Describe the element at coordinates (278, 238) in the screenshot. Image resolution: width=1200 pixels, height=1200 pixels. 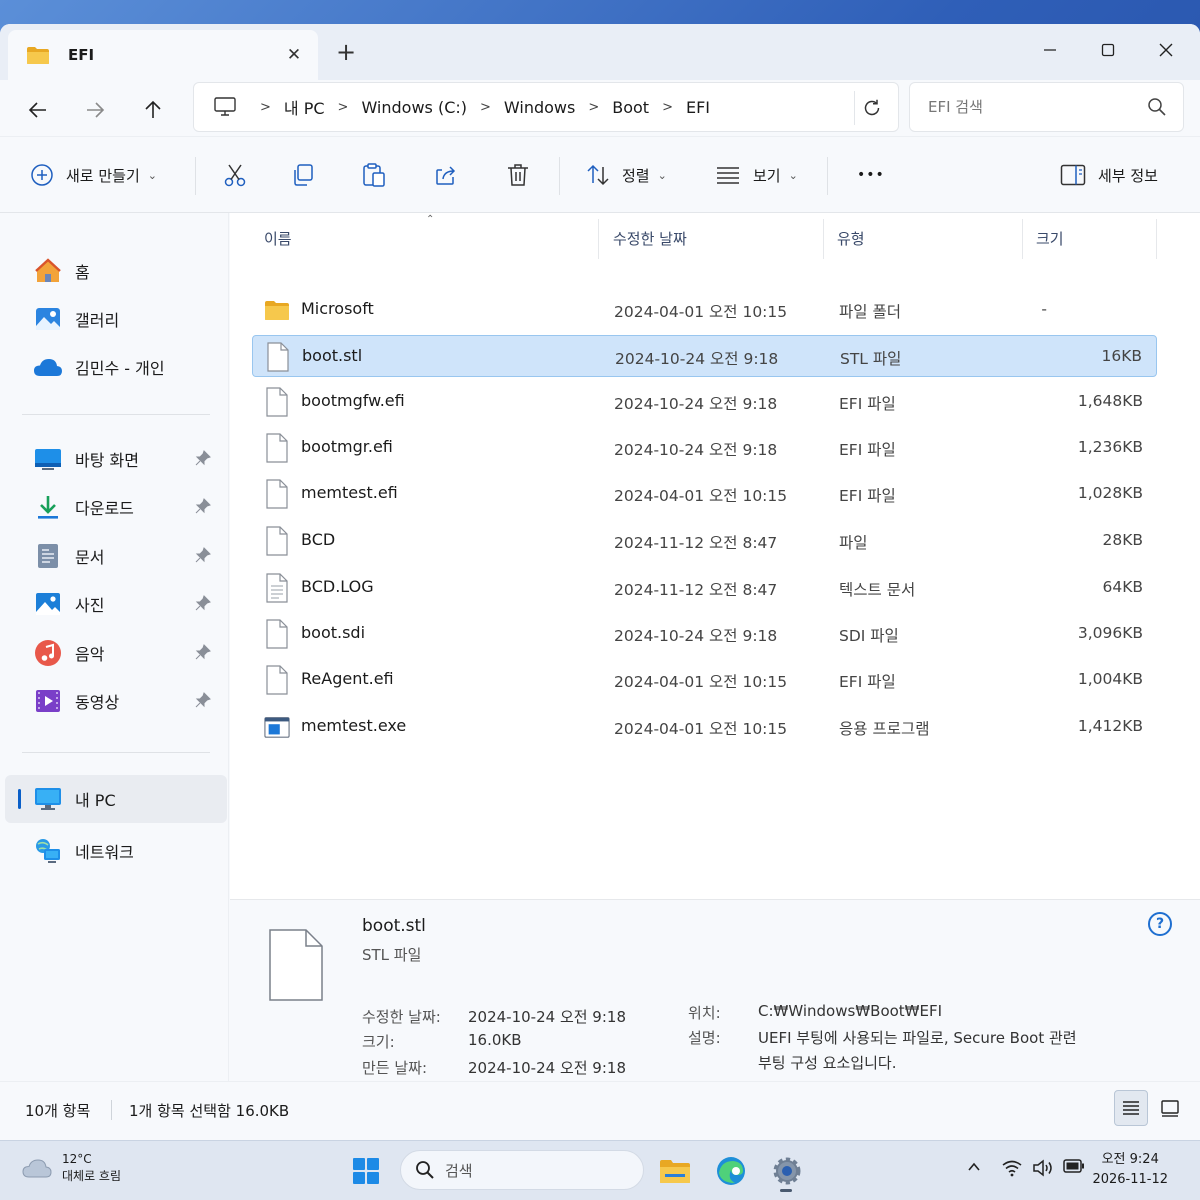
I see `column-header-name: 이름` at that location.